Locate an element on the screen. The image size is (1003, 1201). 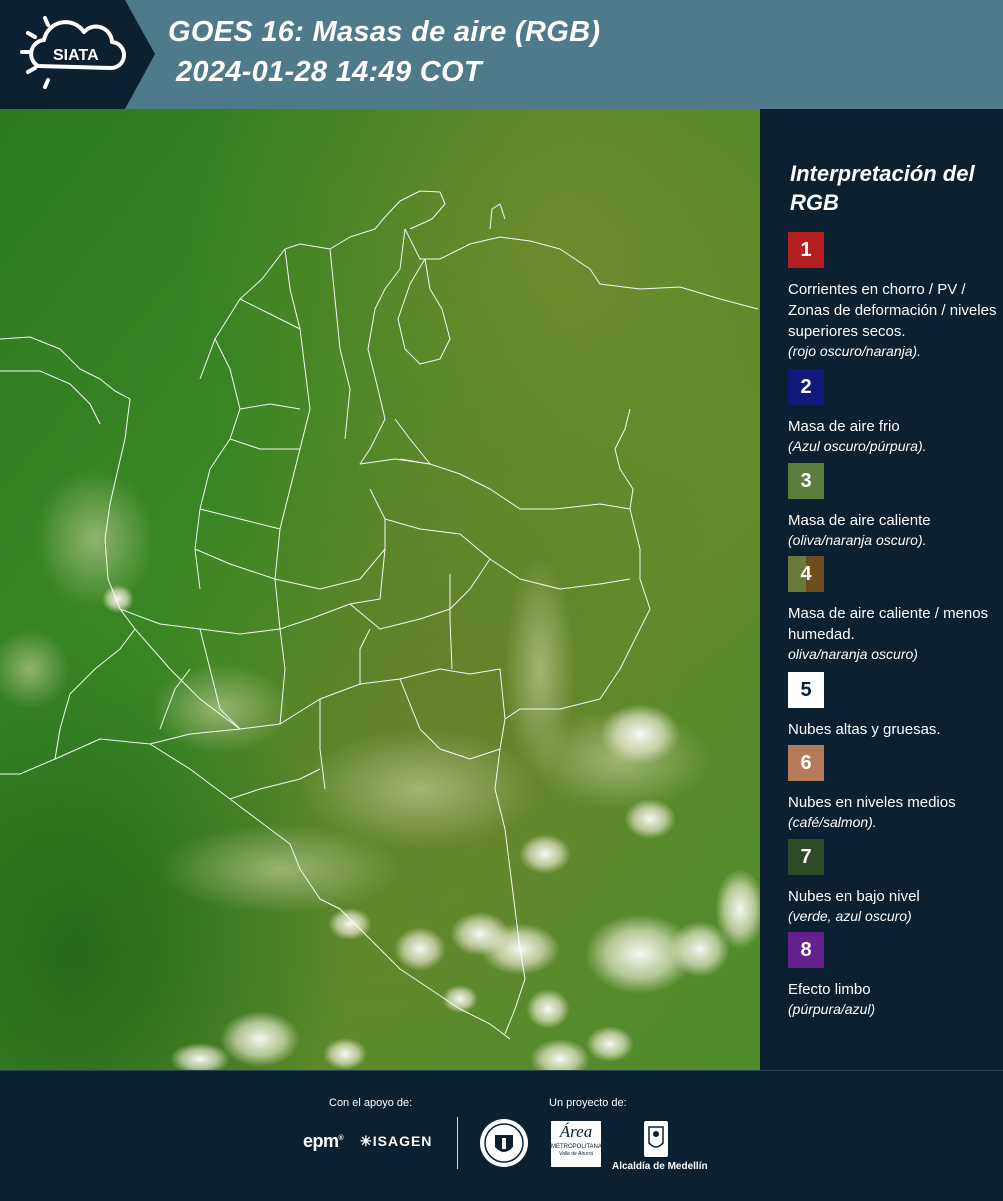
legend-number: 4 is located at coordinates (806, 573).